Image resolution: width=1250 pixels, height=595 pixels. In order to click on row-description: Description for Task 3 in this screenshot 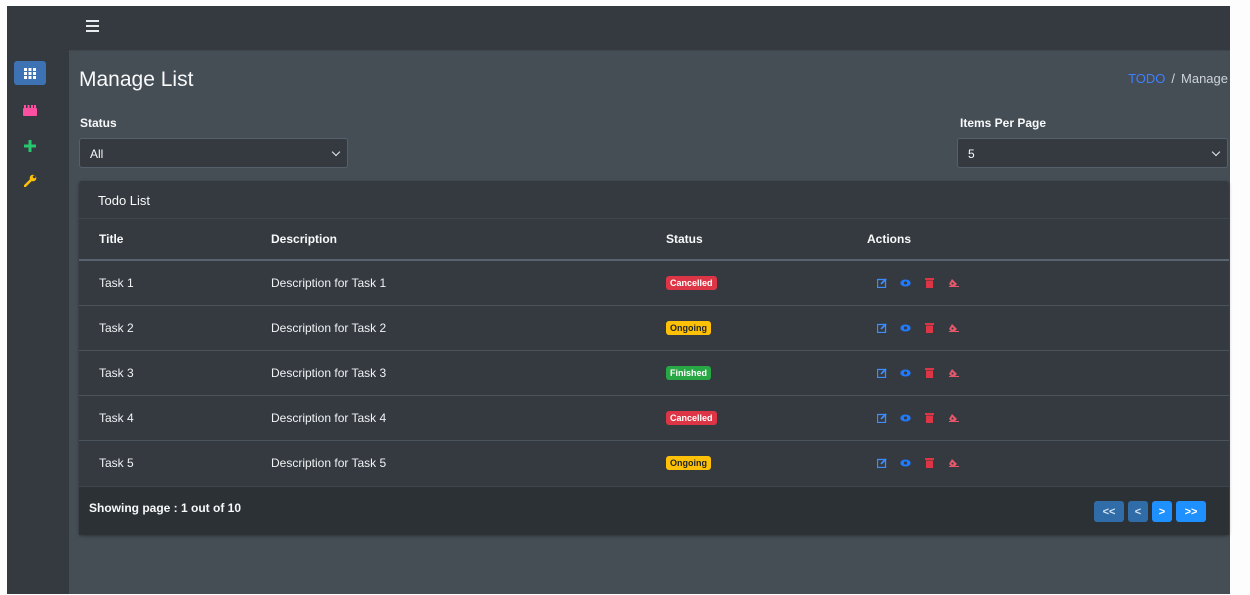, I will do `click(468, 373)`.